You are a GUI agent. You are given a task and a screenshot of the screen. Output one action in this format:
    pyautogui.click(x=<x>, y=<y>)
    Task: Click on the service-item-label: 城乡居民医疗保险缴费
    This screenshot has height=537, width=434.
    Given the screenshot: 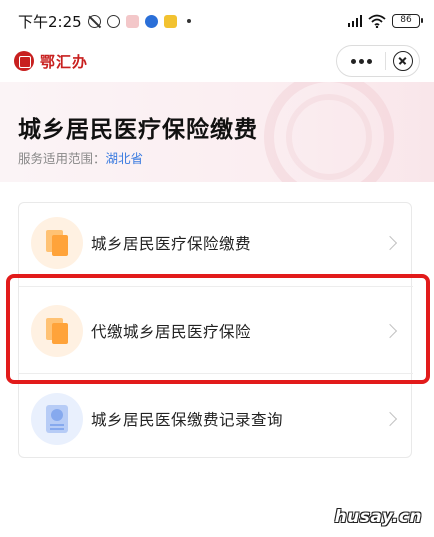 What is the action you would take?
    pyautogui.click(x=171, y=244)
    